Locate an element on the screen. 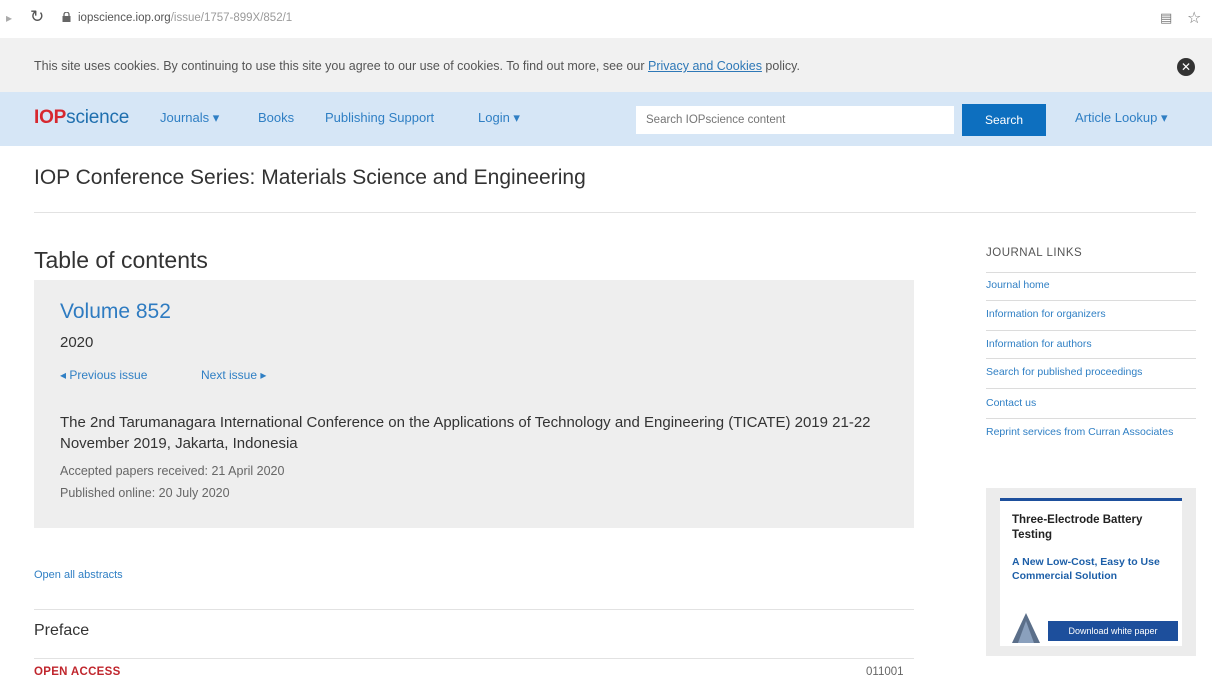 This screenshot has width=1212, height=680. toc-heading: Table of contents is located at coordinates (121, 260).